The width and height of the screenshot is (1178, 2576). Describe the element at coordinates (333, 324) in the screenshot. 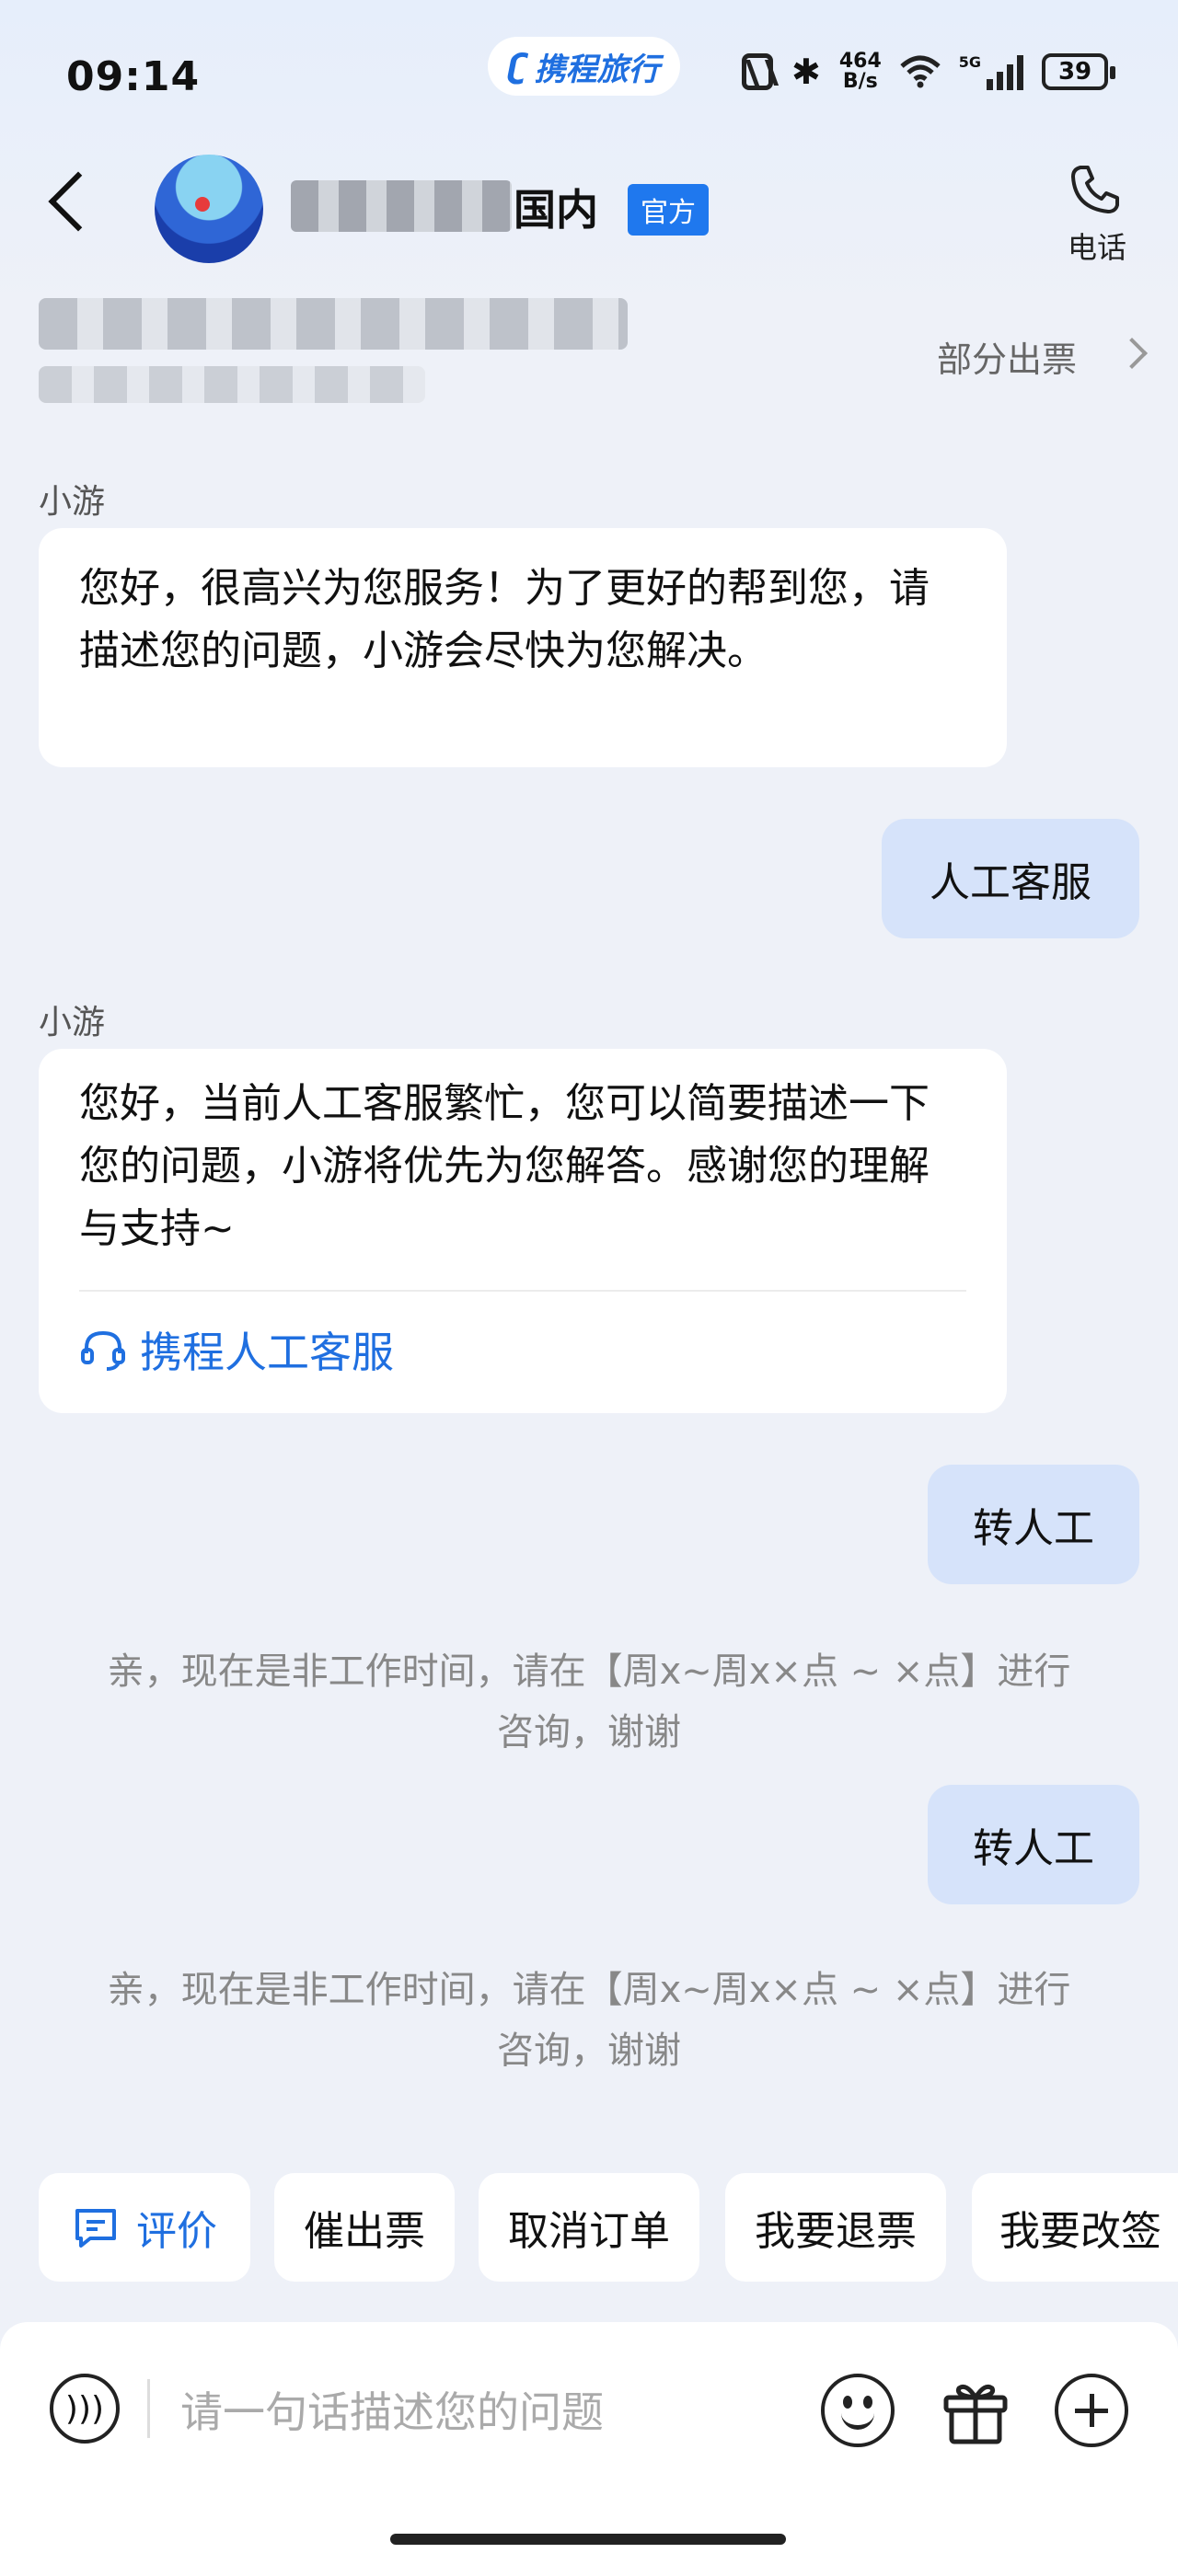

I see `blurred-order-info` at that location.